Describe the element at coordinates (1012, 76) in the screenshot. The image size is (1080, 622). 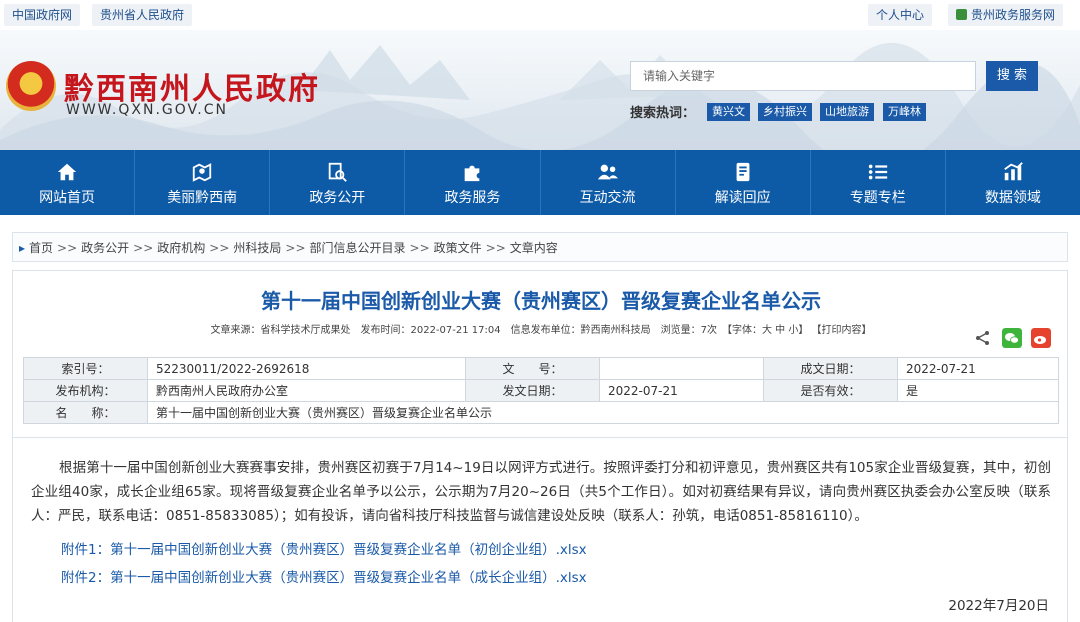
I see `search-button: 搜 索` at that location.